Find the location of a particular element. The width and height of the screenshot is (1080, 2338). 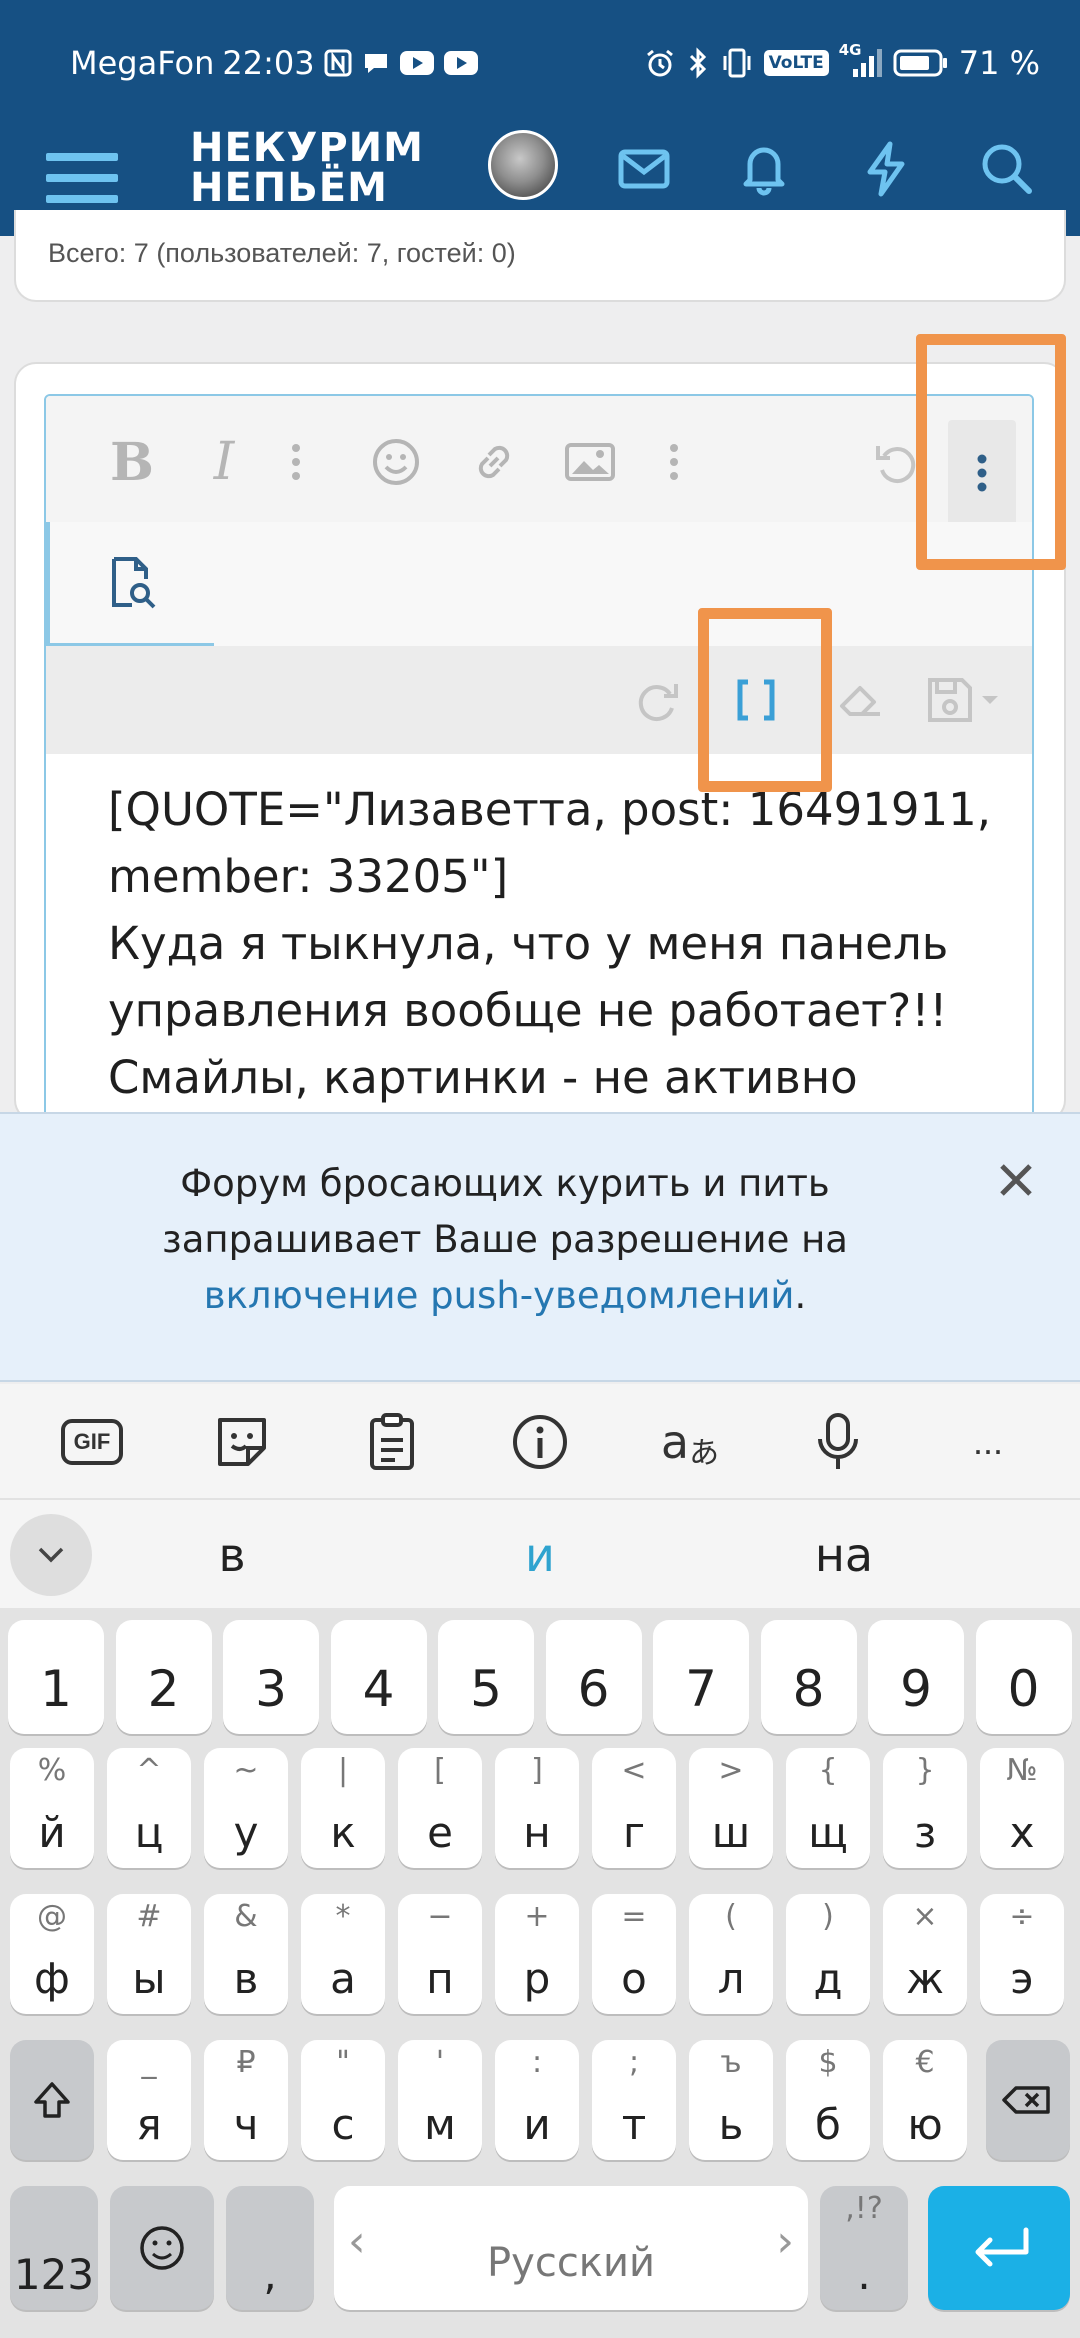

key-alt-label: < is located at coordinates (634, 1770).